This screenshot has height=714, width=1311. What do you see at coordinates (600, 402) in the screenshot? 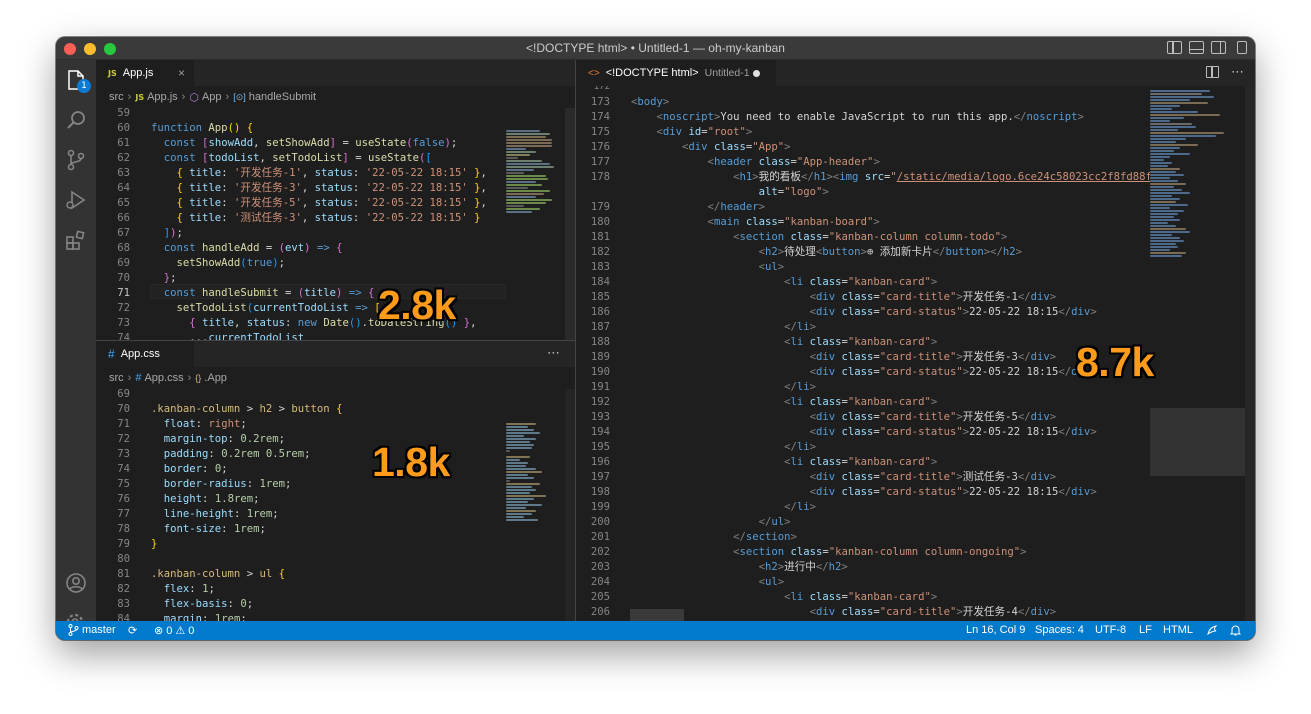
I see `line-number: 192` at bounding box center [600, 402].